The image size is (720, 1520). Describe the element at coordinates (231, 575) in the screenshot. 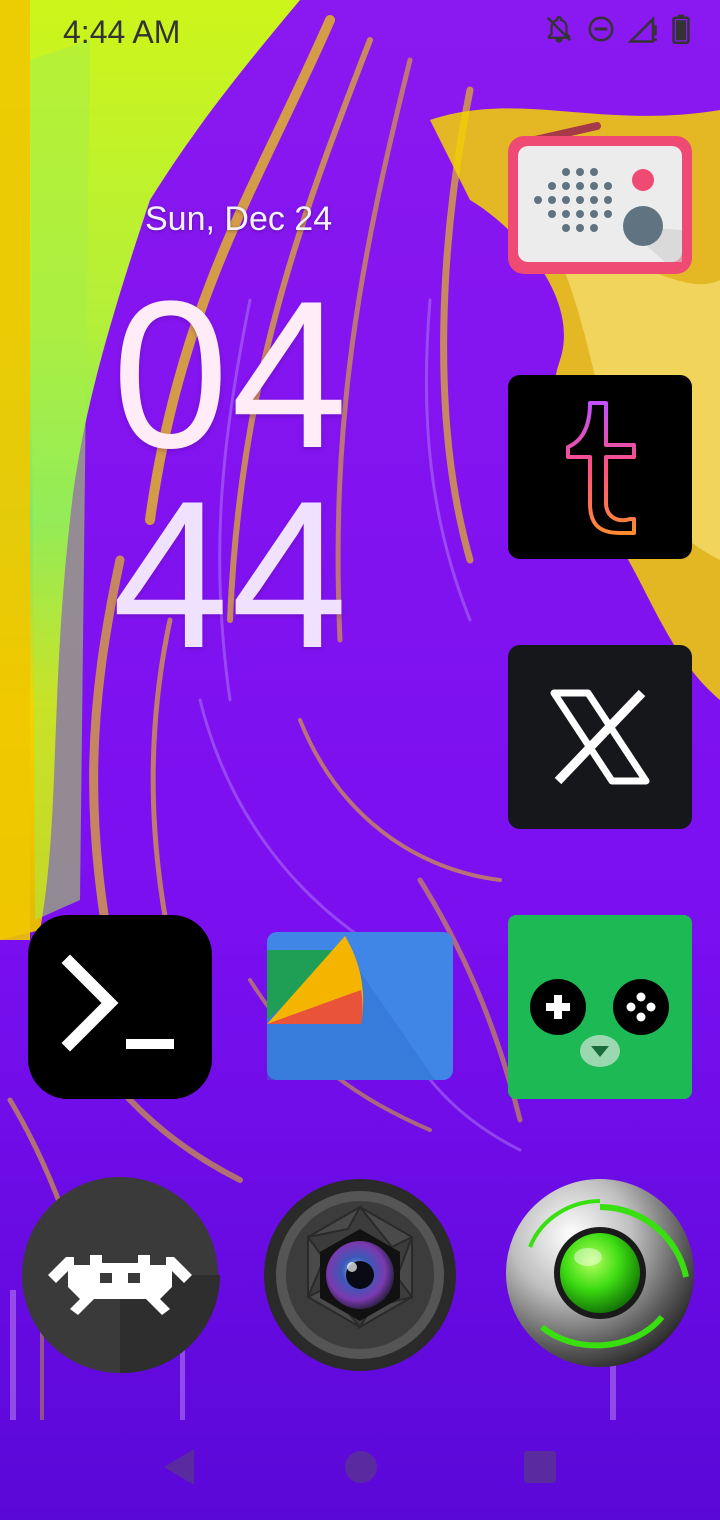

I see `clock-minute: 44` at that location.